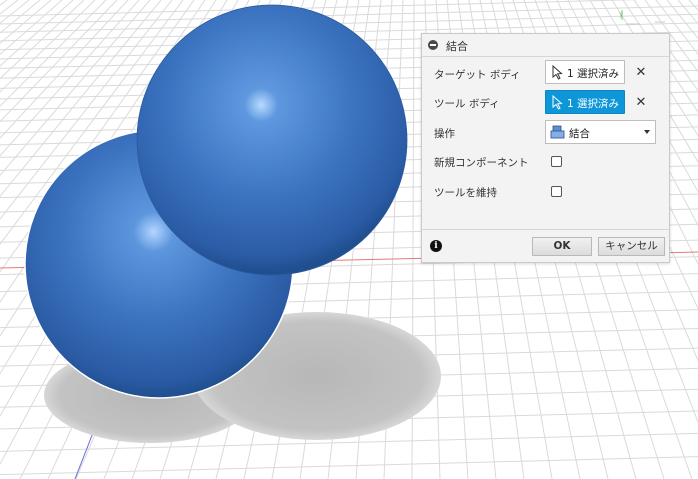 Image resolution: width=698 pixels, height=479 pixels. I want to click on operation-dropdown: 結合, so click(600, 132).